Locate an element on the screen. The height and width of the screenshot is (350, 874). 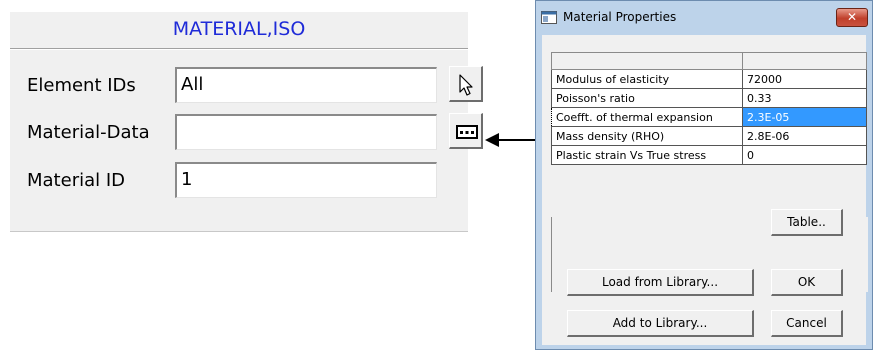
ellipsis-icon is located at coordinates (467, 132).